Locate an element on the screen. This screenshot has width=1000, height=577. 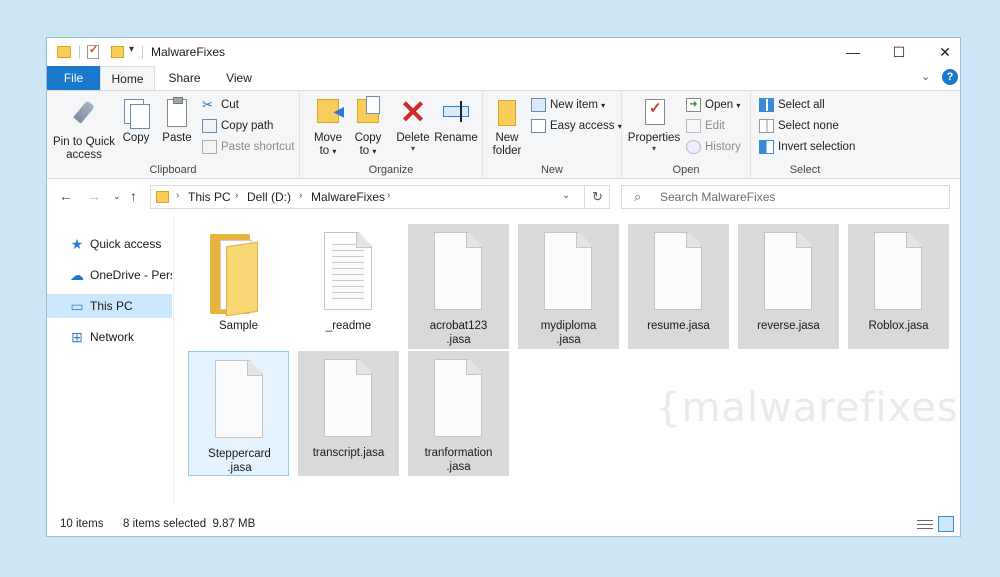
open-group-label: Open is located at coordinates (686, 170).